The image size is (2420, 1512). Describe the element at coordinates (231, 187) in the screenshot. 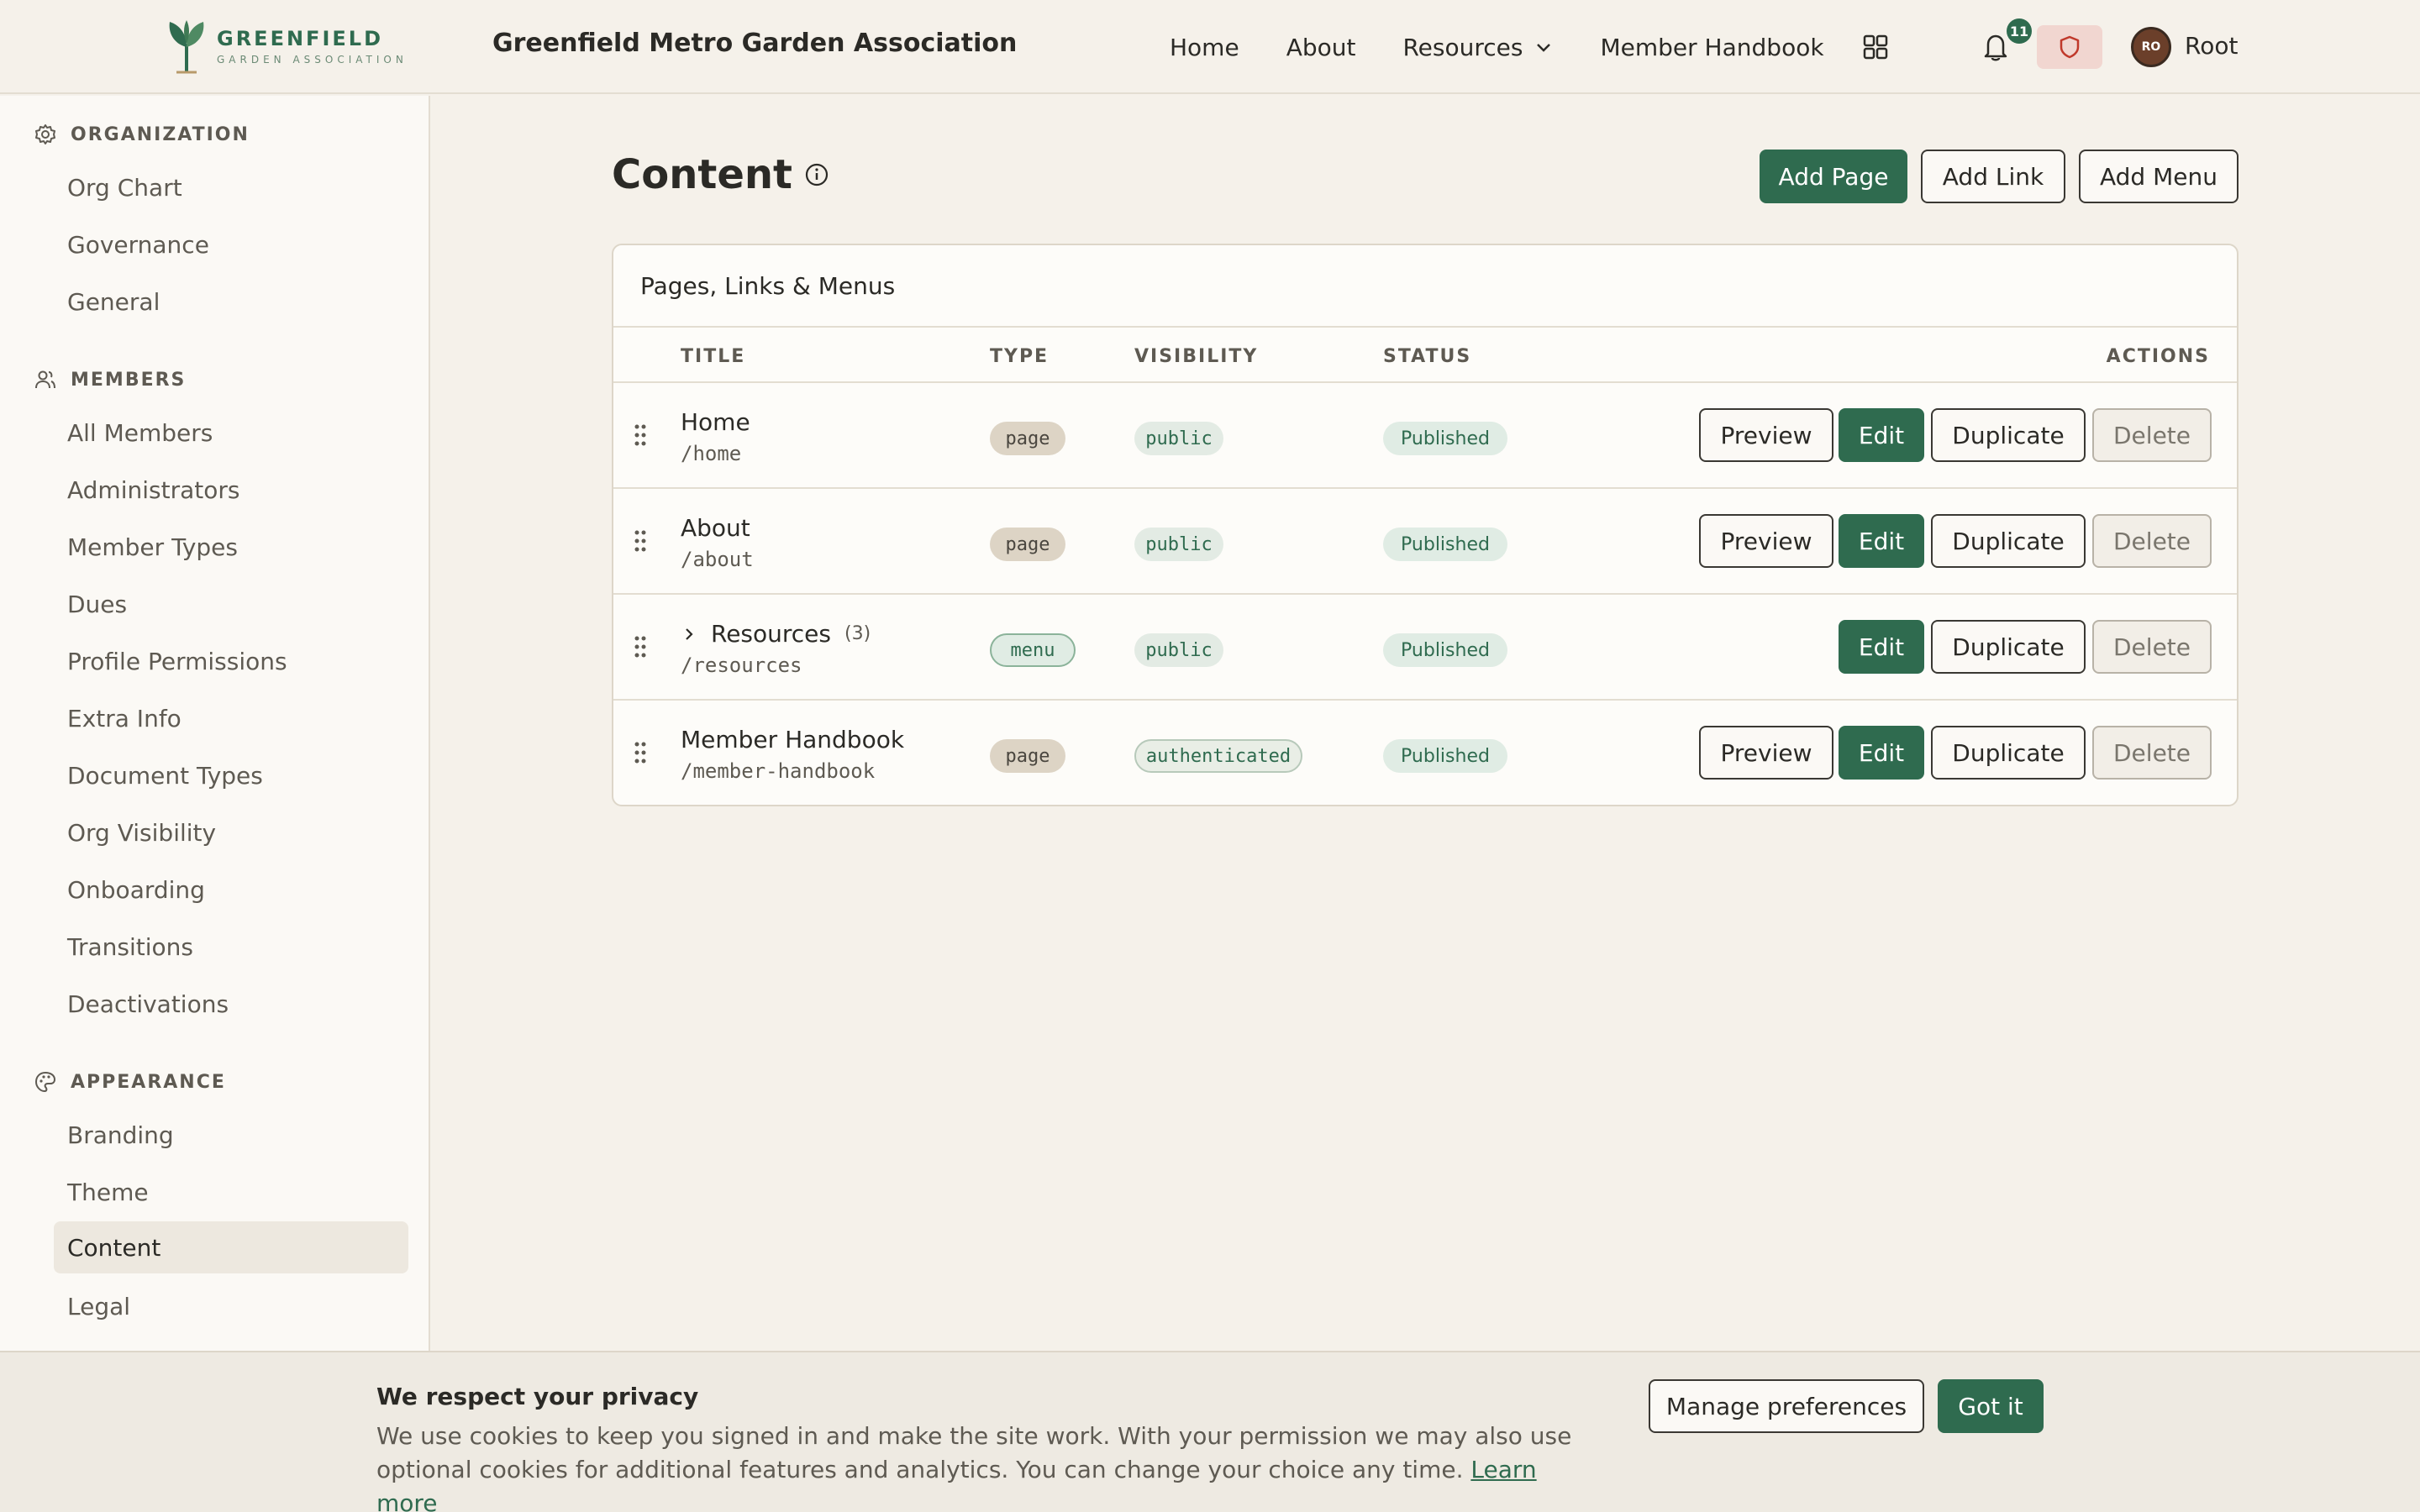

I see `sidebar-item-org-chart: Org Chart` at that location.